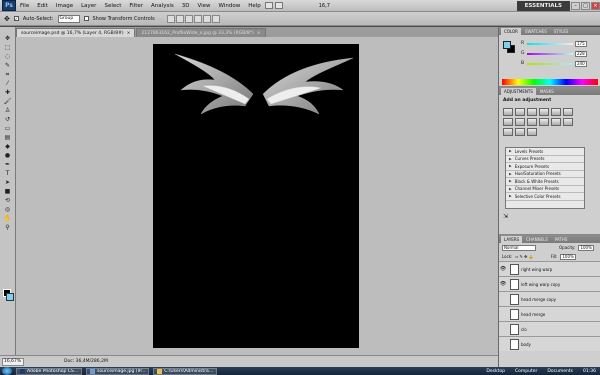  Describe the element at coordinates (520, 122) in the screenshot. I see `black-white-icon` at that location.